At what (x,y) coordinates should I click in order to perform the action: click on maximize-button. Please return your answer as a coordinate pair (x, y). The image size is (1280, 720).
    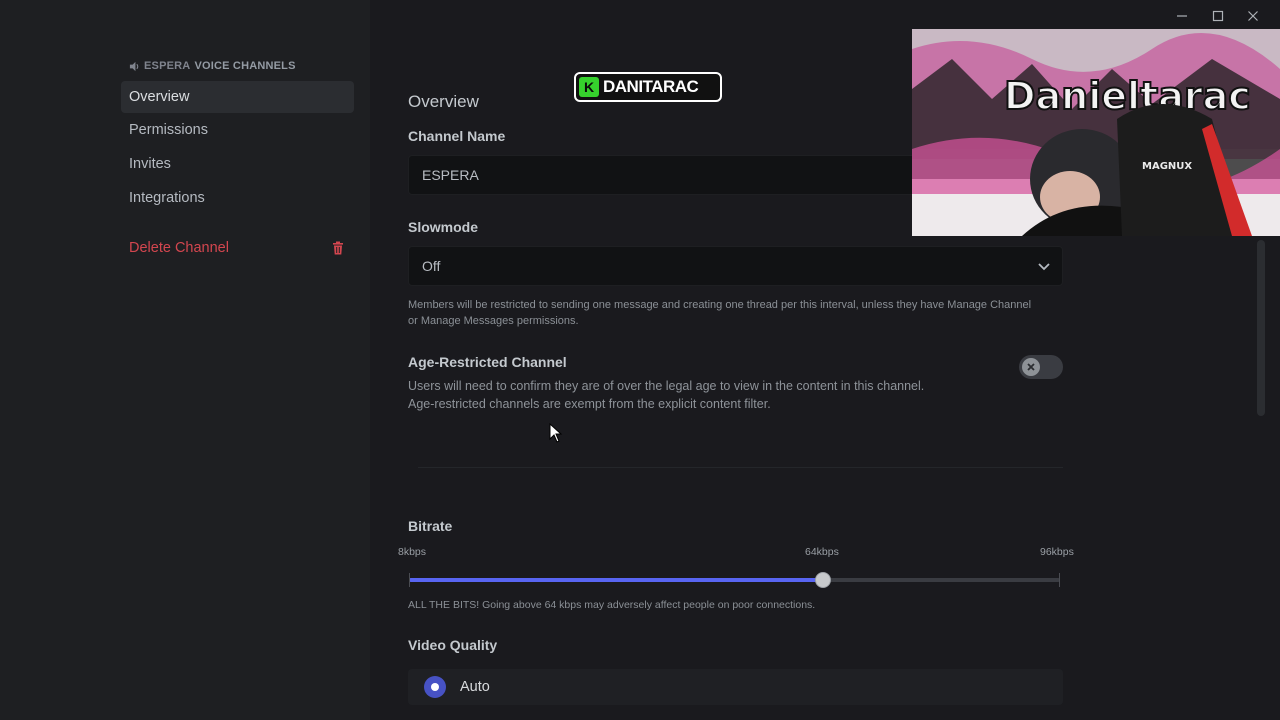
    Looking at the image, I should click on (1218, 16).